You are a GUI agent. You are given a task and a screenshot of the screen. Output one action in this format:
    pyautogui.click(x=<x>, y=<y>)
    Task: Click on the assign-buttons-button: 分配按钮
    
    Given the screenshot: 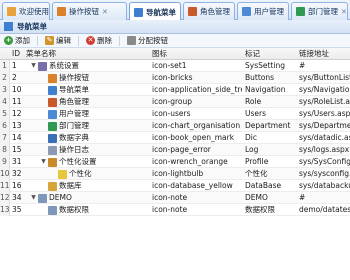 What is the action you would take?
    pyautogui.click(x=147, y=40)
    